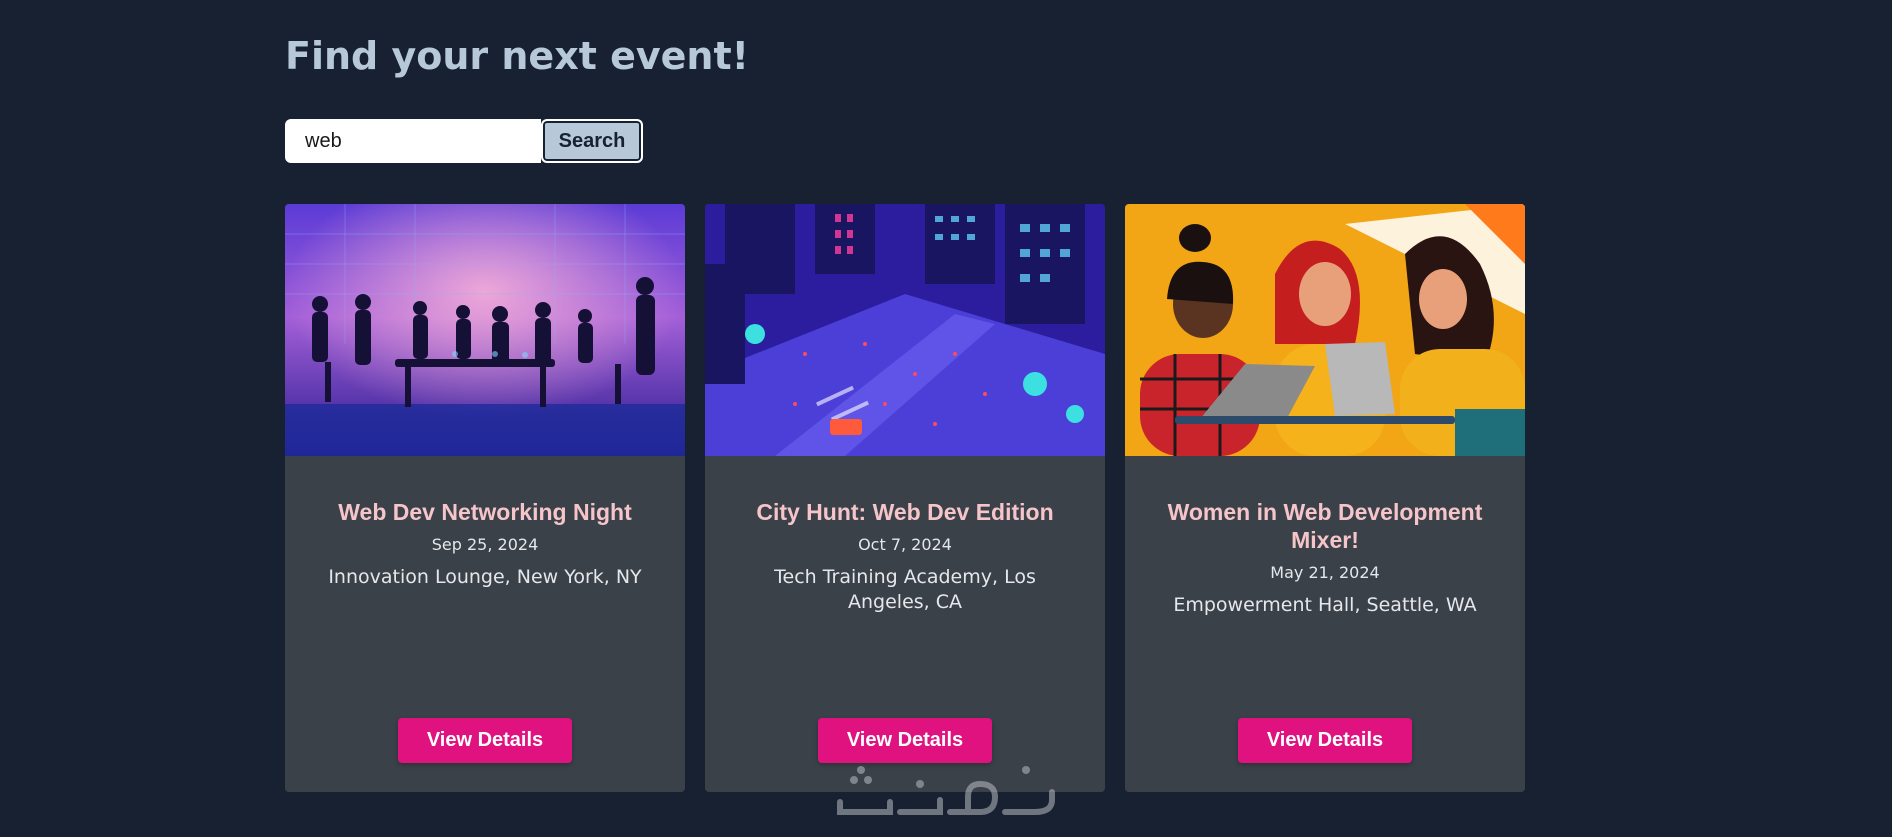 The height and width of the screenshot is (837, 1892). I want to click on event-location: Empowerment Hall, Seattle, WA, so click(1325, 605).